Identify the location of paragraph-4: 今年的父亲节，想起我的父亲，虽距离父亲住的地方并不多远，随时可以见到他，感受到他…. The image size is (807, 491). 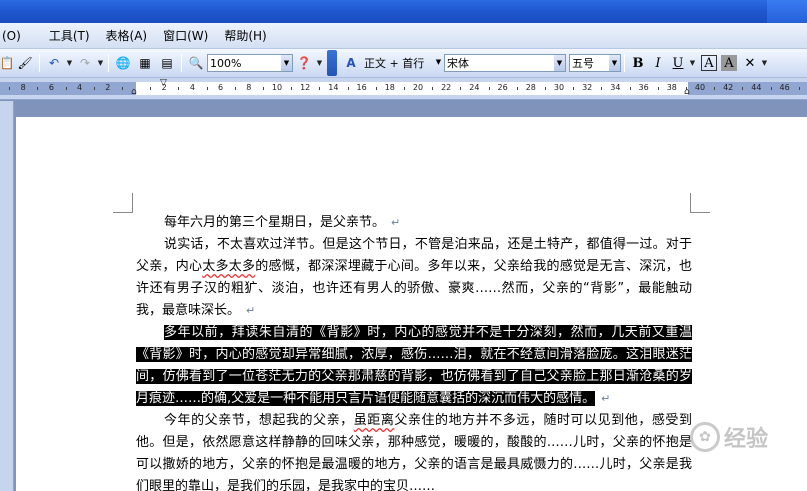
(414, 450).